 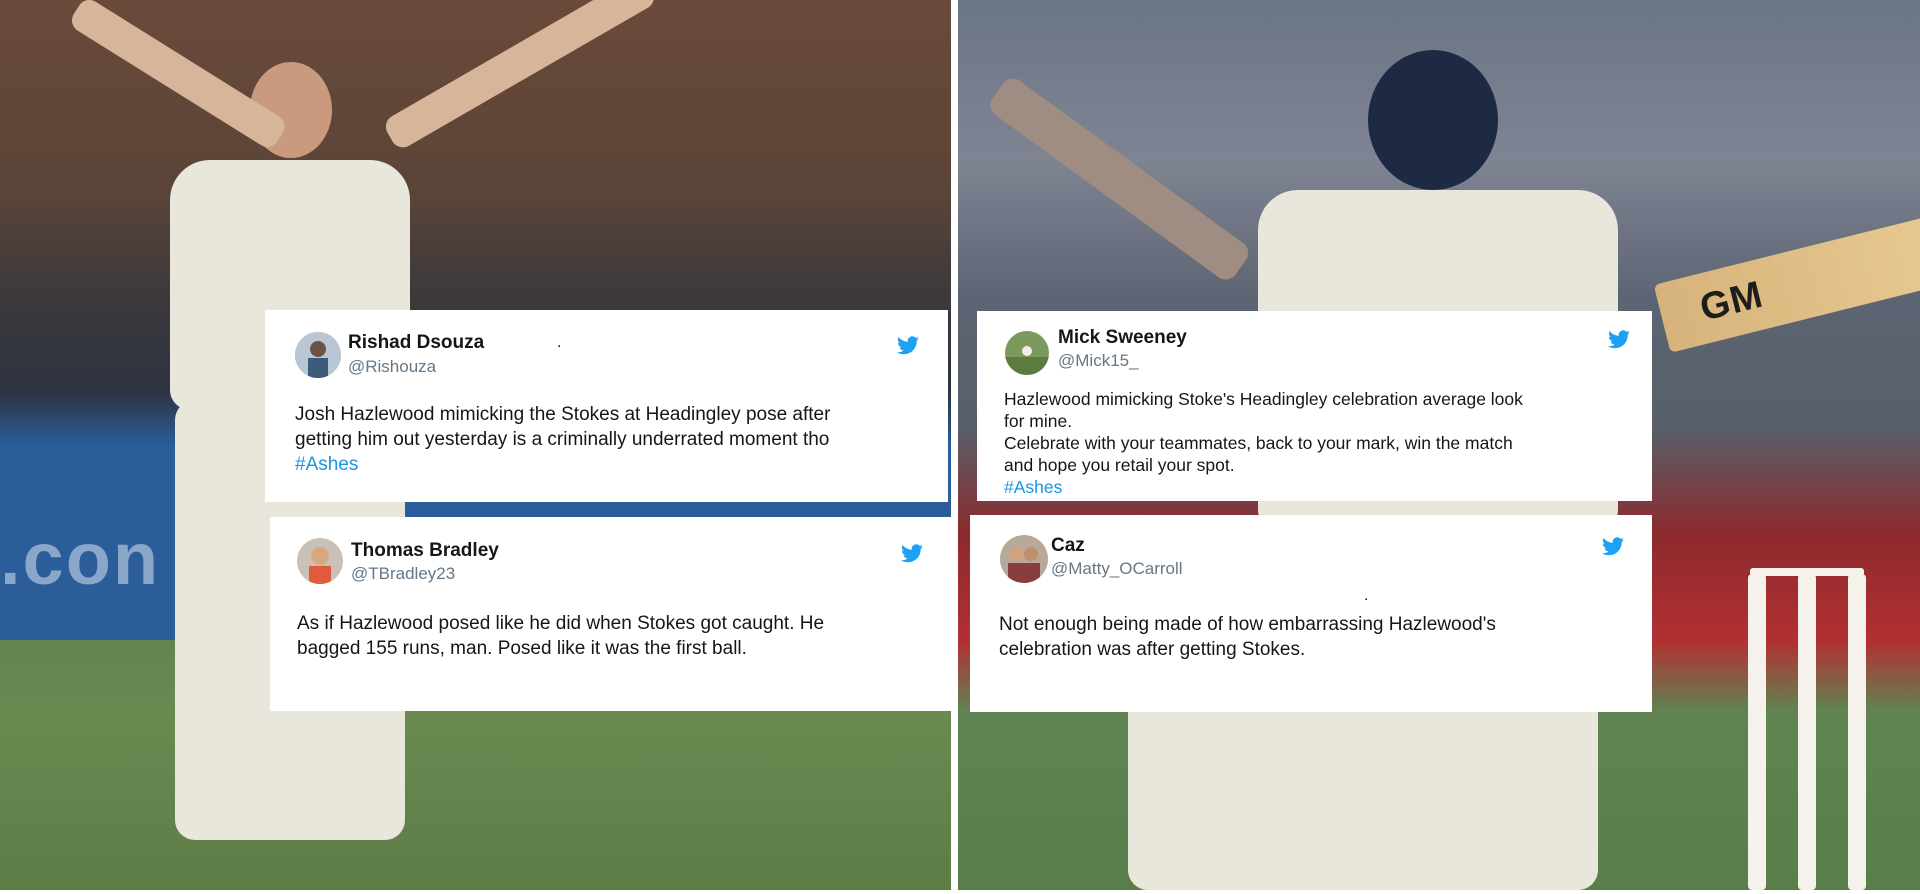 What do you see at coordinates (1119, 465) in the screenshot?
I see `tweet-text-line: and hope you retail your spot.` at bounding box center [1119, 465].